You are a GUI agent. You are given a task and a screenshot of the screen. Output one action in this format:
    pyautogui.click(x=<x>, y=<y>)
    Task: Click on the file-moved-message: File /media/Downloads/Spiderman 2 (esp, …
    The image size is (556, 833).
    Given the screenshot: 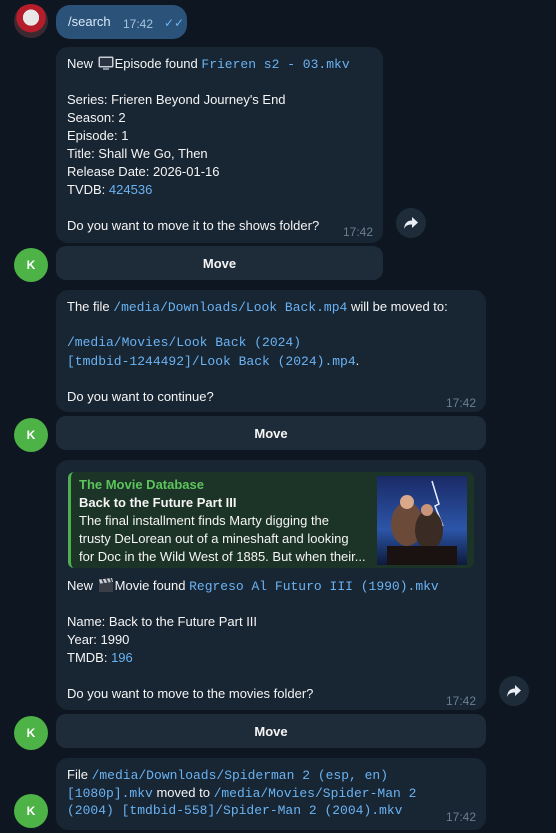 What is the action you would take?
    pyautogui.click(x=271, y=794)
    